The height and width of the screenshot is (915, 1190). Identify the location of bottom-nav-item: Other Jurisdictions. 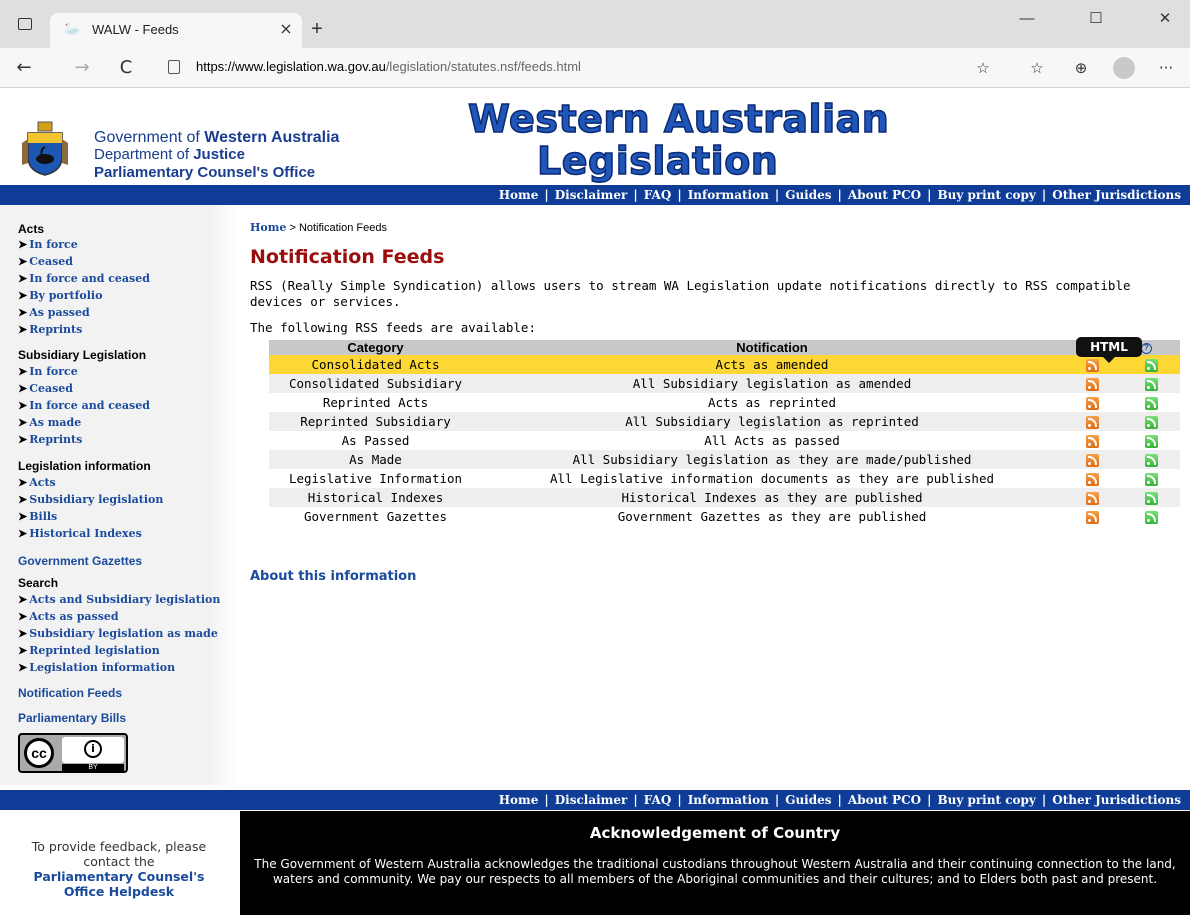
(1116, 800).